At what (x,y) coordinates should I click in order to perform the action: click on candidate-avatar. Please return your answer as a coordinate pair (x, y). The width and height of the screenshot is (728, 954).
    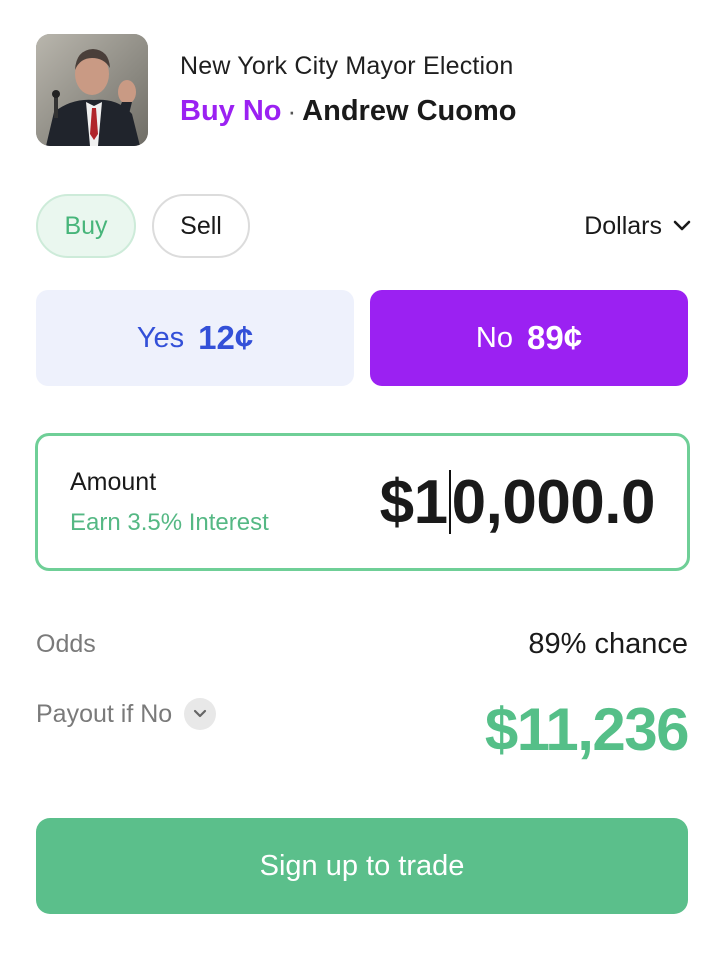
    Looking at the image, I should click on (92, 90).